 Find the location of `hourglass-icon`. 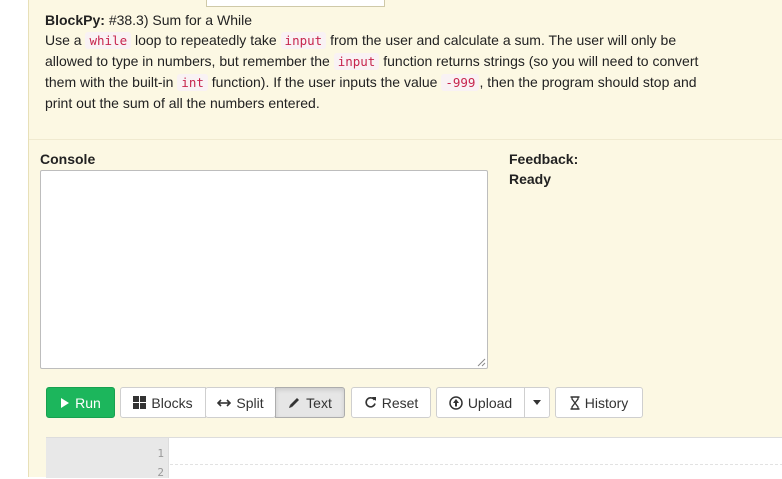

hourglass-icon is located at coordinates (575, 402).